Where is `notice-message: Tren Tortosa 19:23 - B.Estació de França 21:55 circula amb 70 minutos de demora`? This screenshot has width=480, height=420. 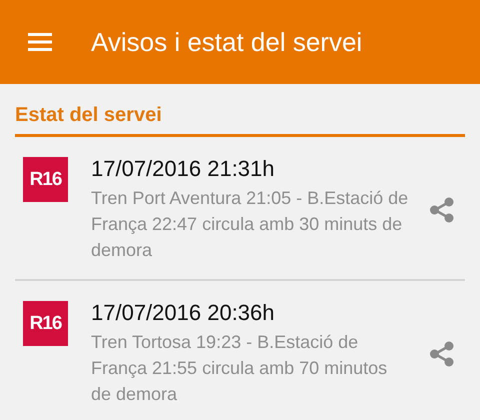
notice-message: Tren Tortosa 19:23 - B.Estació de França 21:55 circula amb 70 minutos de demora is located at coordinates (239, 368).